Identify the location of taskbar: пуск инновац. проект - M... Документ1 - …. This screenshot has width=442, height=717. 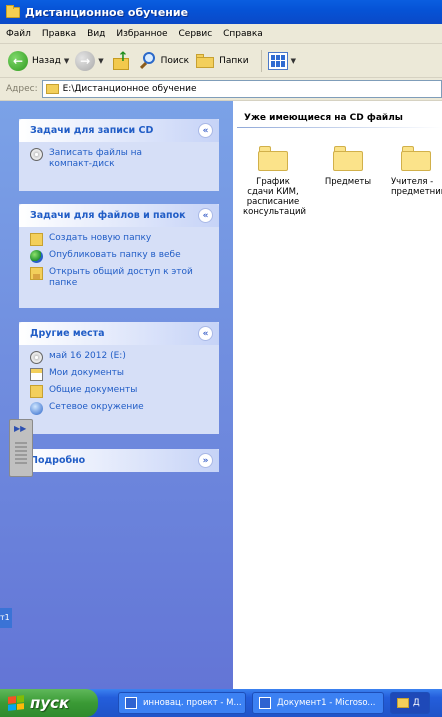
(221, 703).